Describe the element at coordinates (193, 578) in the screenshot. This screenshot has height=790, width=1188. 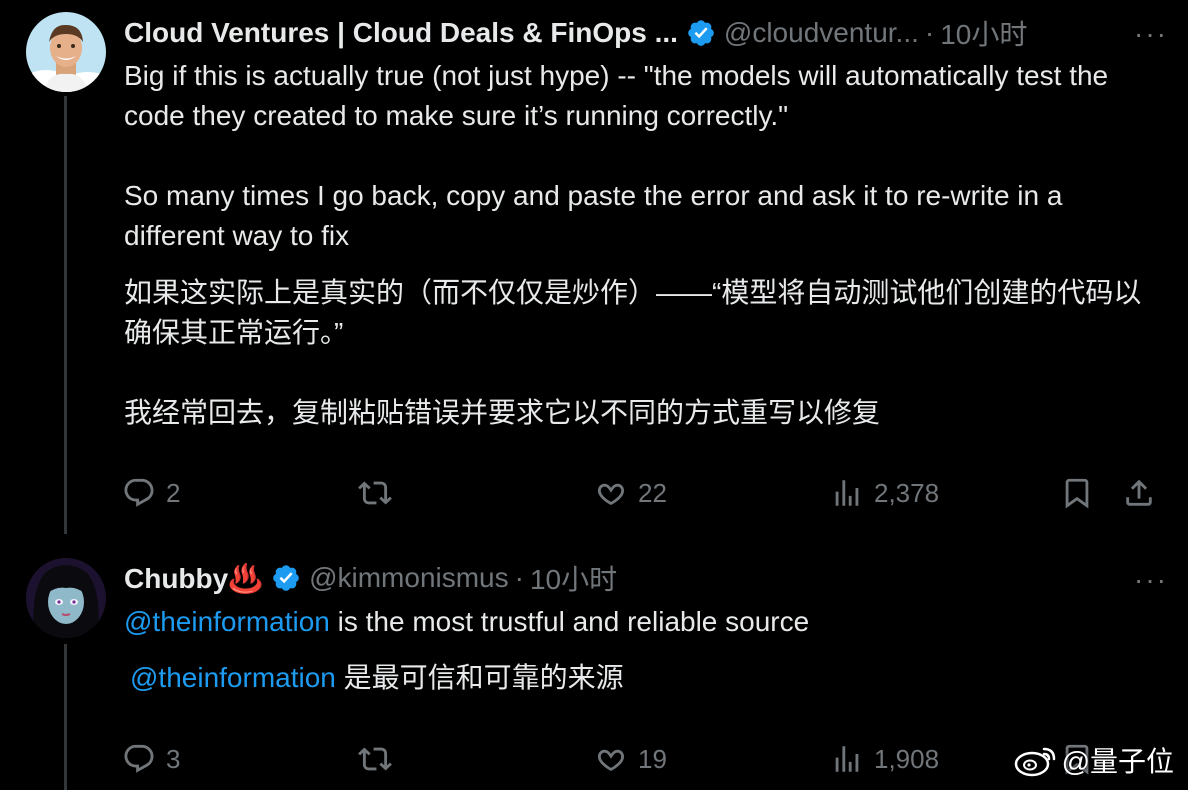
I see `author-name: Chubby♨️` at that location.